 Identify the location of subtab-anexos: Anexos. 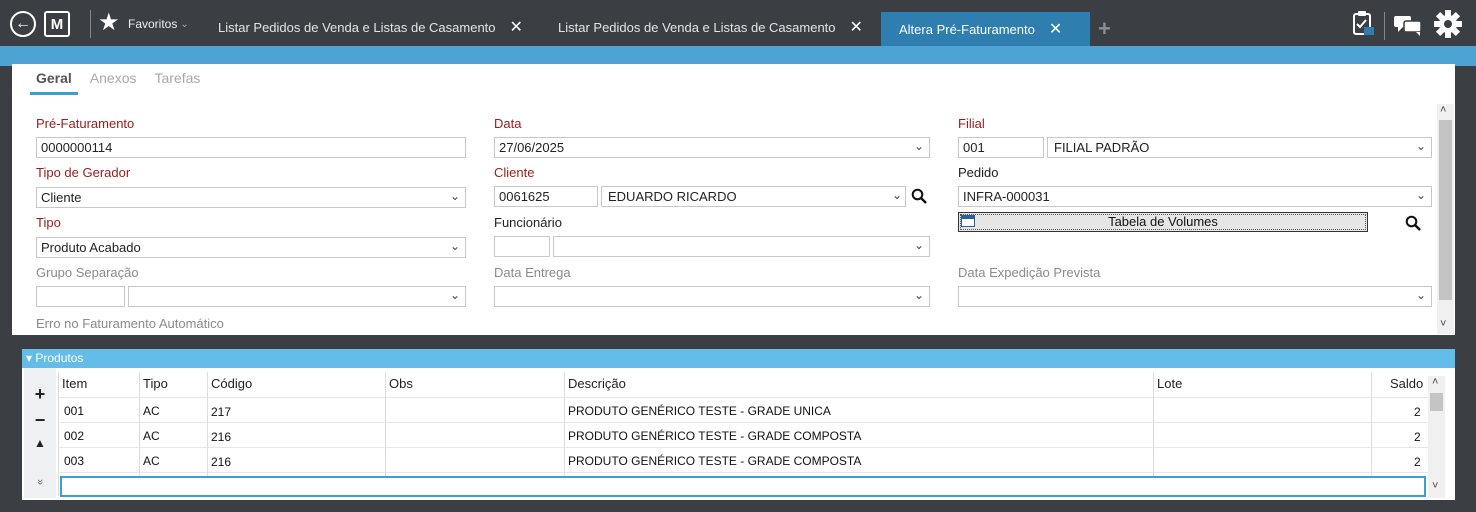
(113, 84).